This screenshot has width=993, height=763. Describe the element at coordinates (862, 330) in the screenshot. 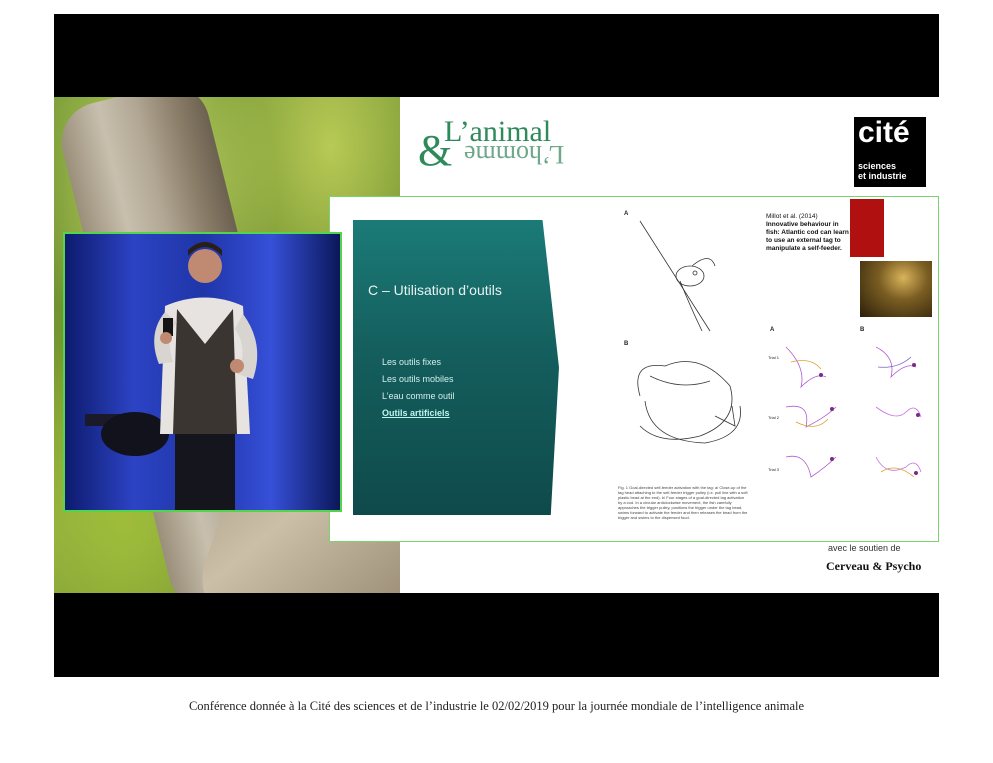

I see `plot-label-b: B` at that location.